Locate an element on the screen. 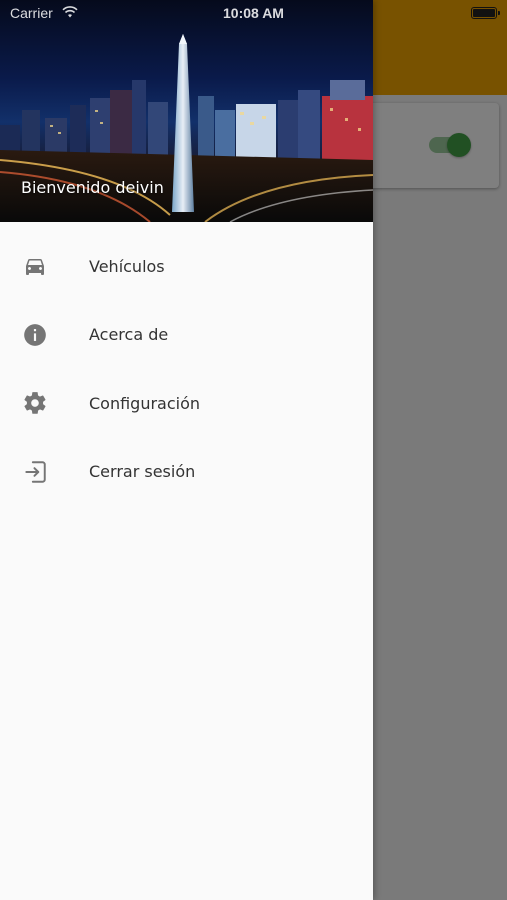 Image resolution: width=507 pixels, height=900 pixels. gear-icon is located at coordinates (35, 403).